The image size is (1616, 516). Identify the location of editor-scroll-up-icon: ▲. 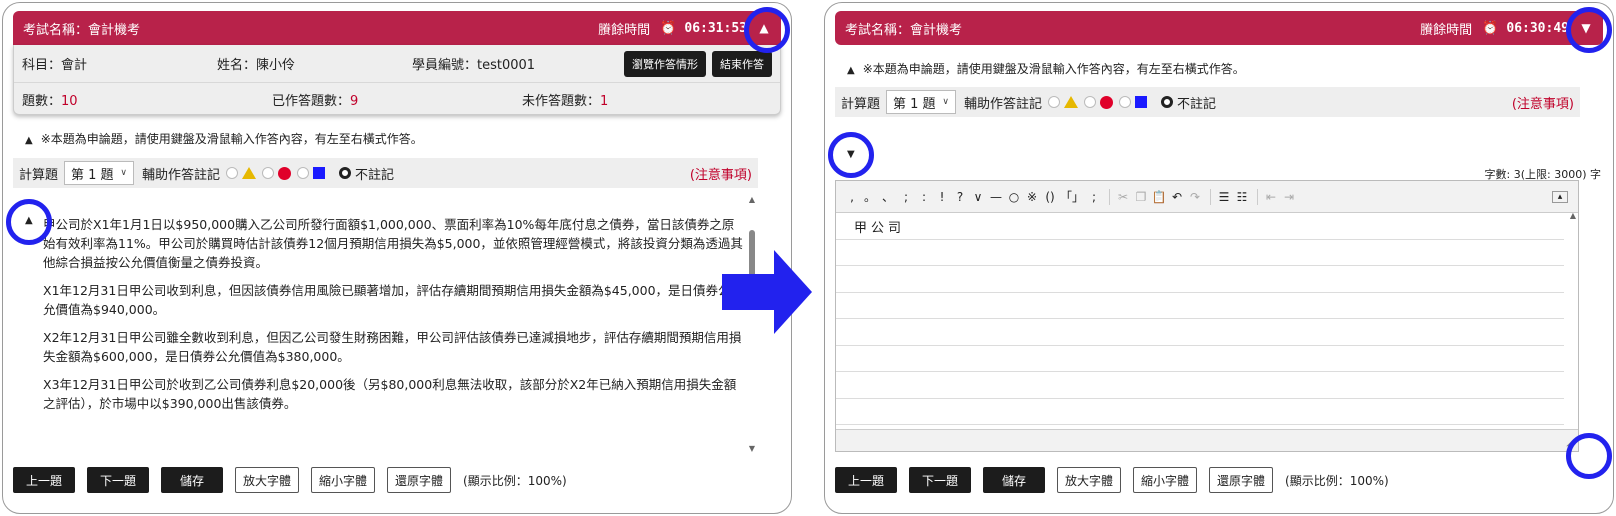
(1573, 215).